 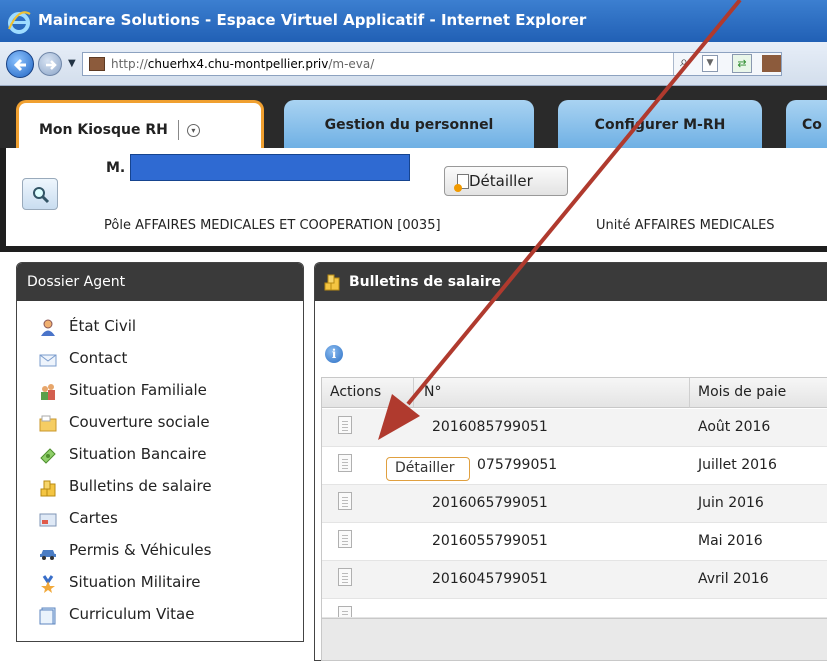 I want to click on url-prefix: http://, so click(x=129, y=64).